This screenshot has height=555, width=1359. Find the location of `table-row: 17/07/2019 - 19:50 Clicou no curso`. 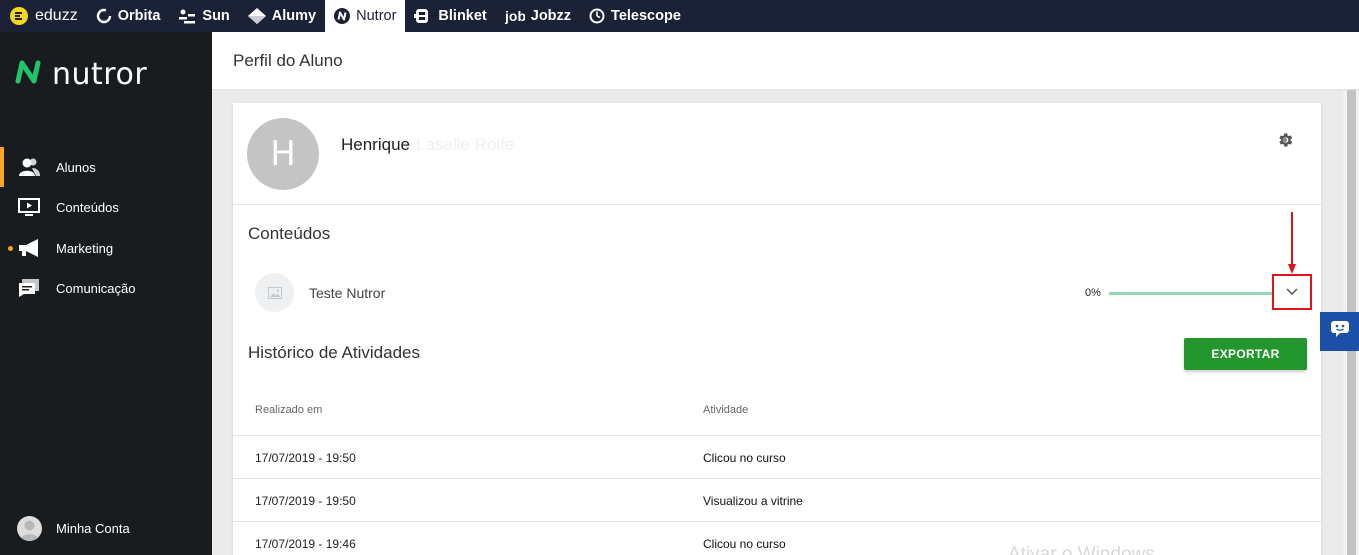

table-row: 17/07/2019 - 19:50 Clicou no curso is located at coordinates (777, 456).